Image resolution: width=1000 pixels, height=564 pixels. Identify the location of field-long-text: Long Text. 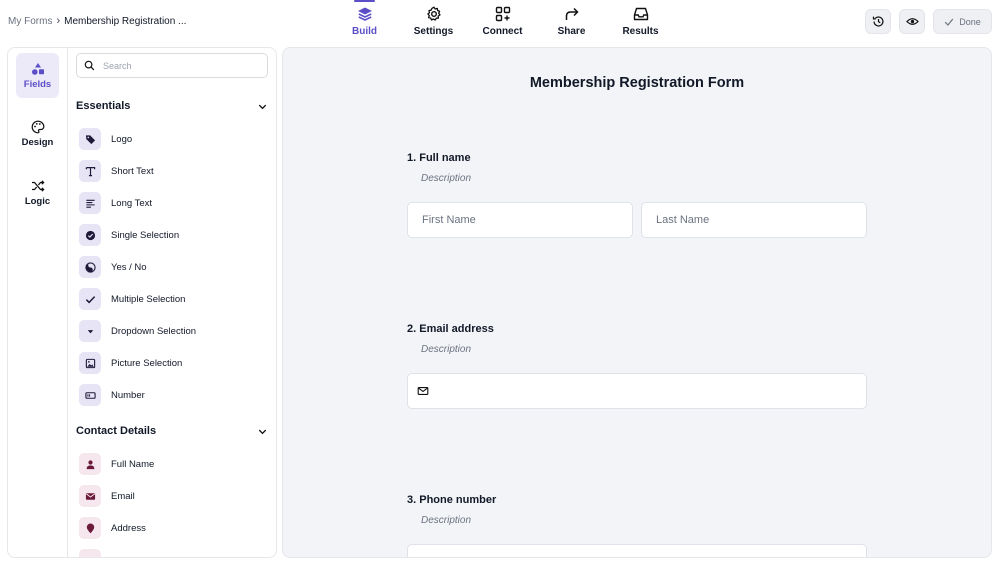
(115, 203).